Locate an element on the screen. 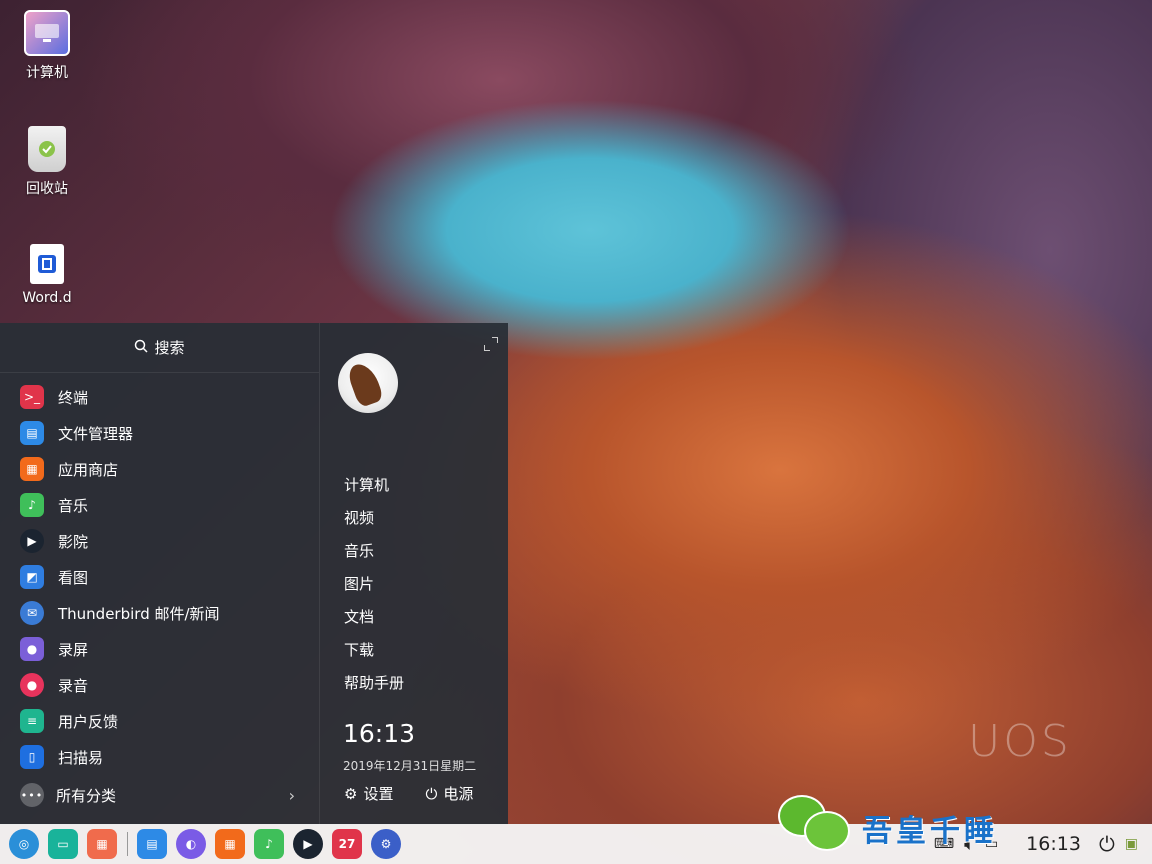 Image resolution: width=1152 pixels, height=864 pixels. app-label: 终端 is located at coordinates (73, 397).